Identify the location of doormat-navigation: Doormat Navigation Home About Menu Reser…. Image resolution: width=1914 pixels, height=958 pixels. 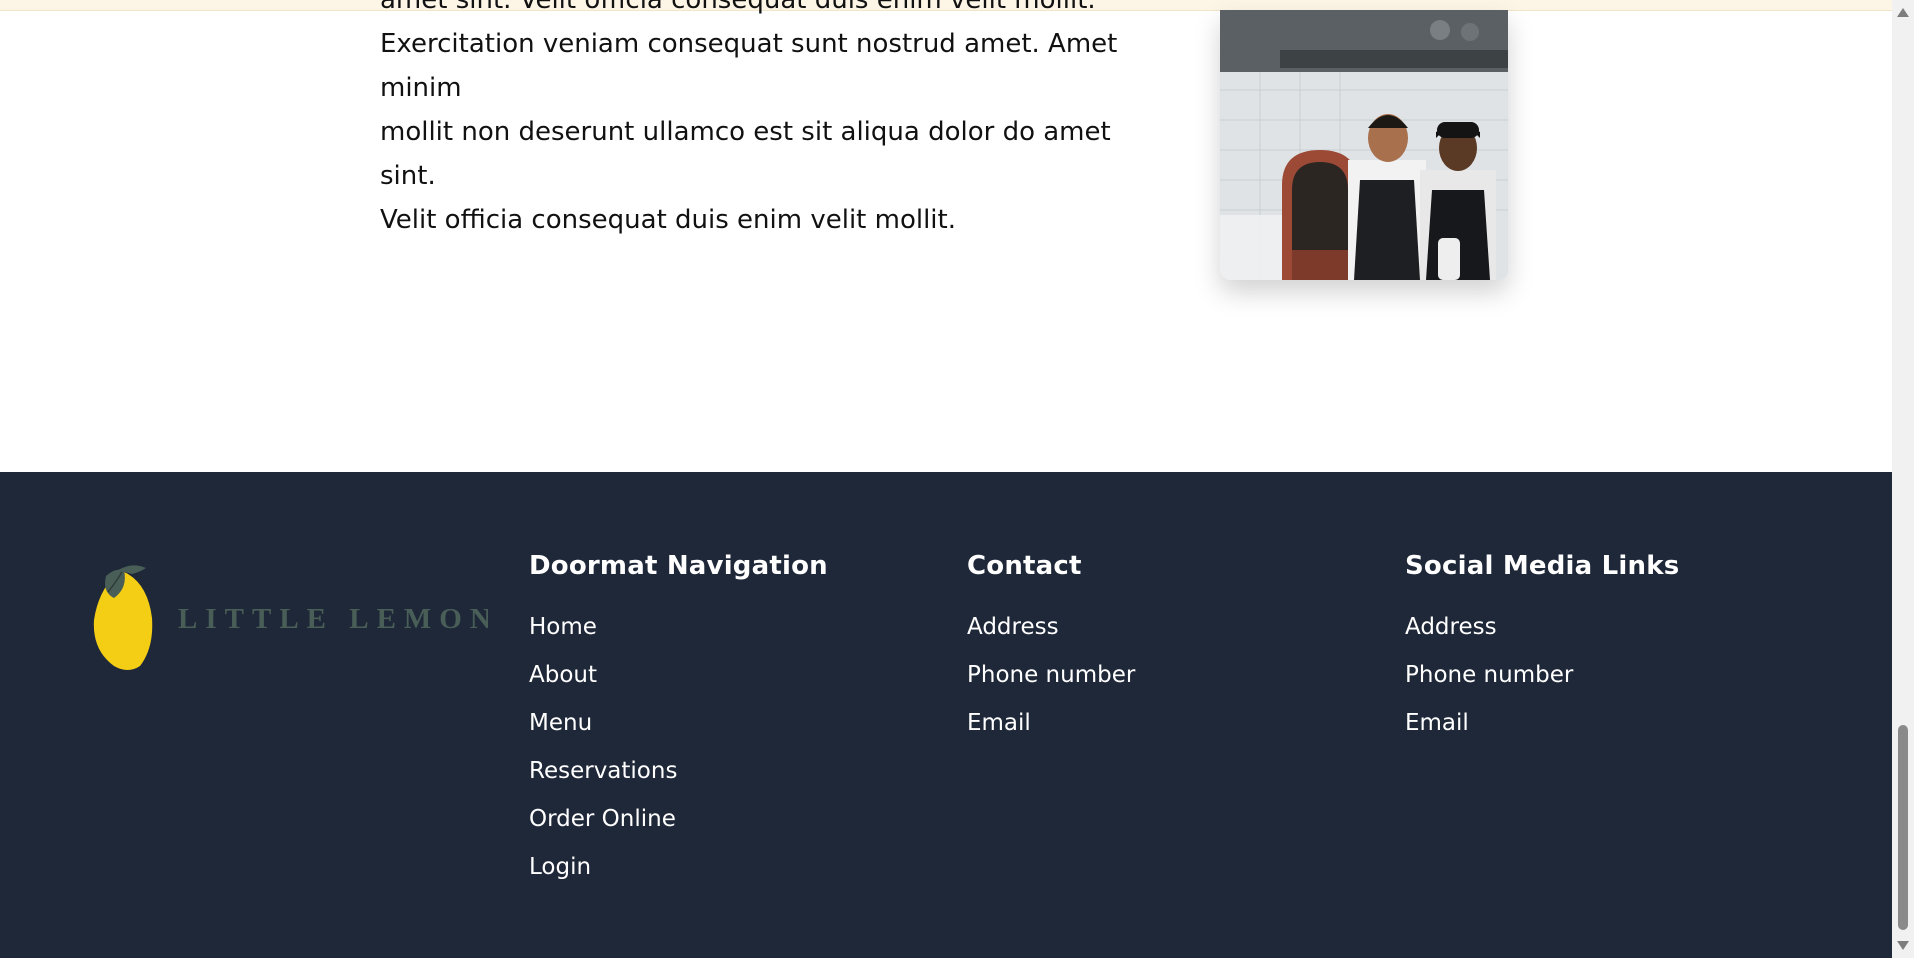
(678, 720).